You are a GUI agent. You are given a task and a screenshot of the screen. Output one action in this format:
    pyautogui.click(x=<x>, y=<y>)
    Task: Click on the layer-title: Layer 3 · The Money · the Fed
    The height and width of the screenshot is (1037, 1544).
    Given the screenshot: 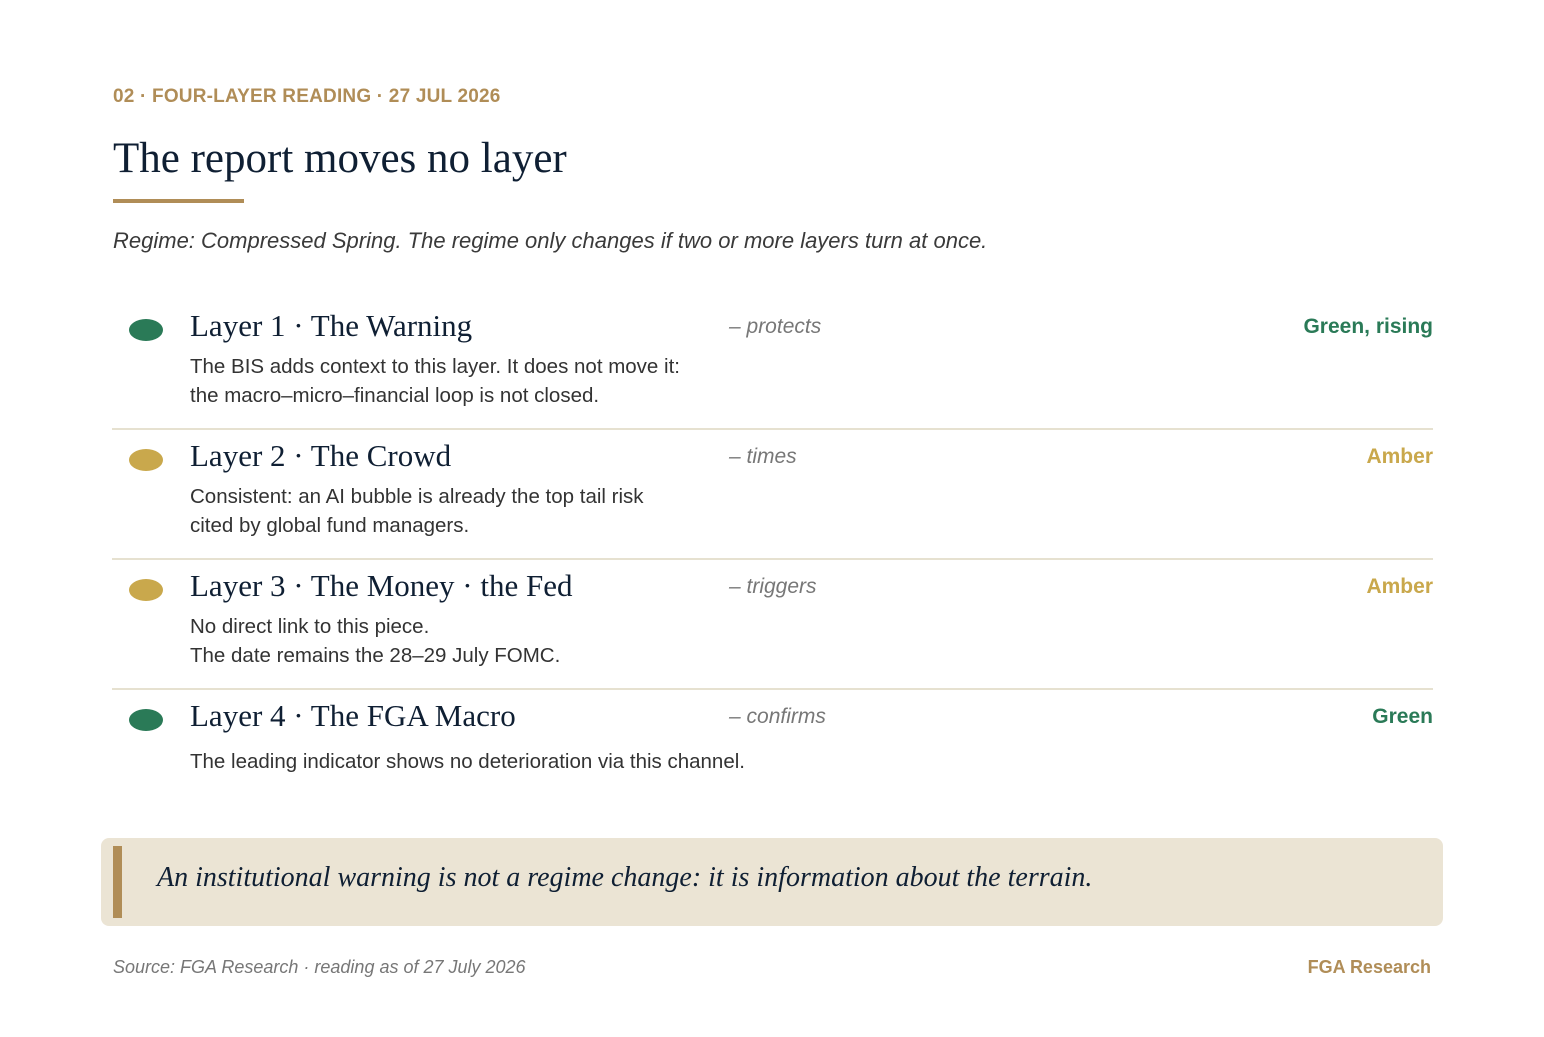 What is the action you would take?
    pyautogui.click(x=381, y=585)
    